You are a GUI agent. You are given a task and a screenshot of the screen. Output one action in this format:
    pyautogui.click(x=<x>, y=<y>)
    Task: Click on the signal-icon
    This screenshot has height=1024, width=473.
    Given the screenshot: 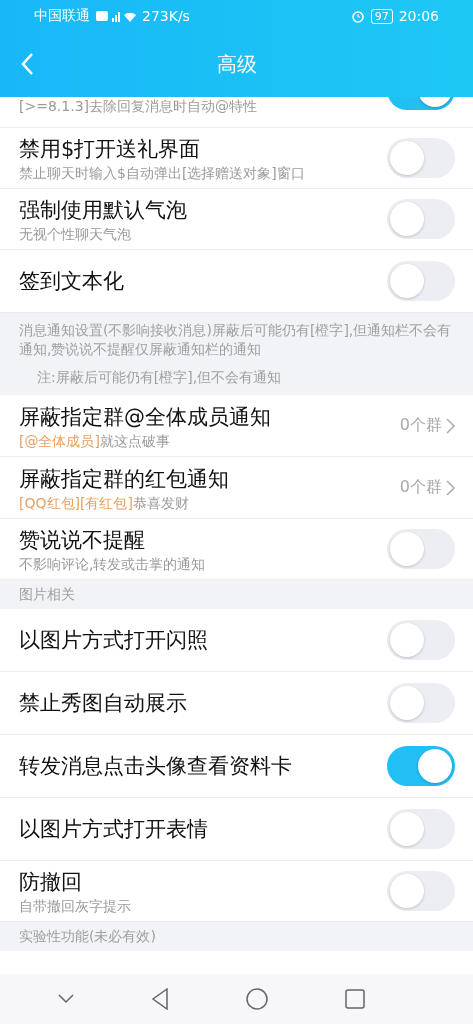 What is the action you would take?
    pyautogui.click(x=116, y=16)
    